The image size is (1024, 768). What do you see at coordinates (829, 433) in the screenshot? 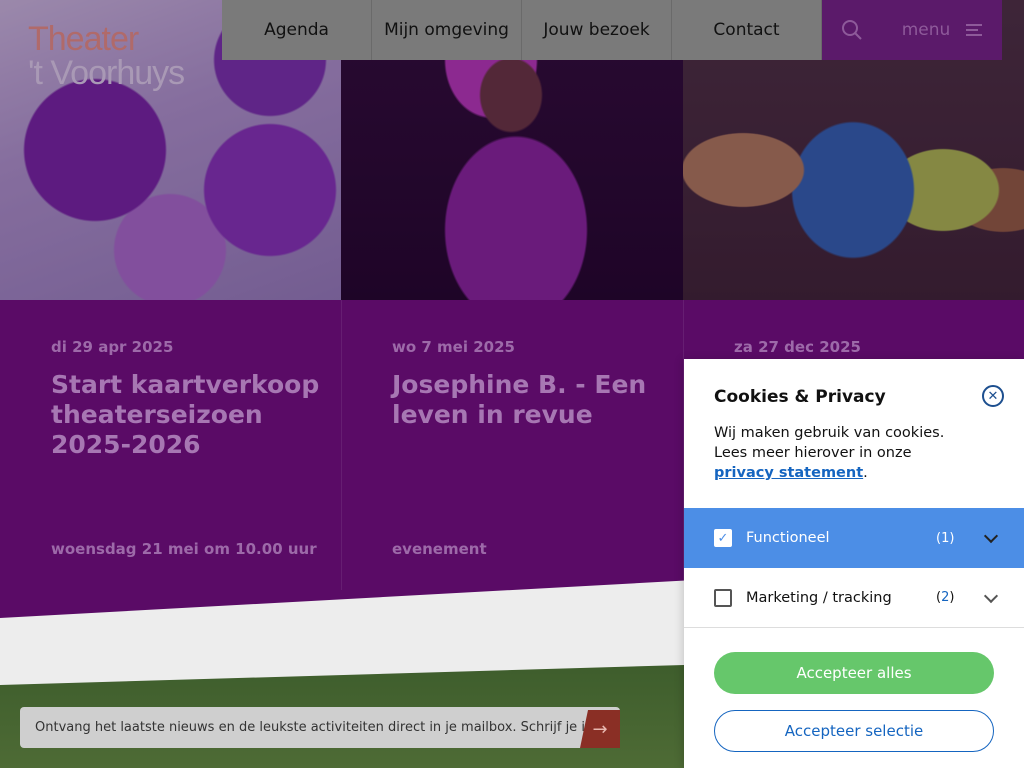
I see `cookie-text-line-1: Wij maken gebruik van cookies.` at bounding box center [829, 433].